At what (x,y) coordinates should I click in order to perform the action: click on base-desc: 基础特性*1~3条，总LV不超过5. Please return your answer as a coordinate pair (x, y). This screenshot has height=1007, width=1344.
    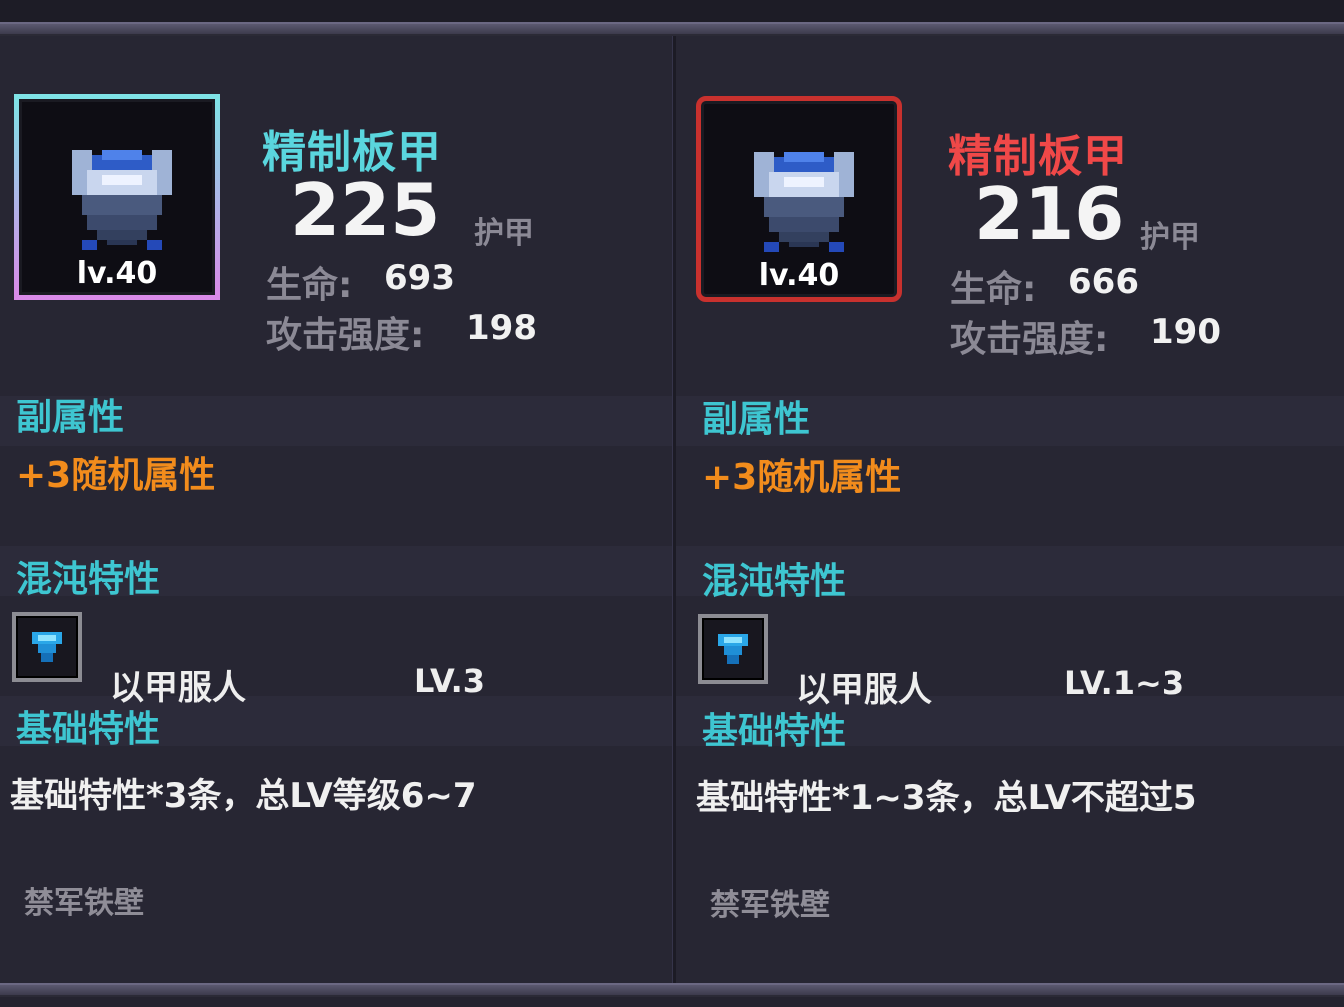
    Looking at the image, I should click on (946, 798).